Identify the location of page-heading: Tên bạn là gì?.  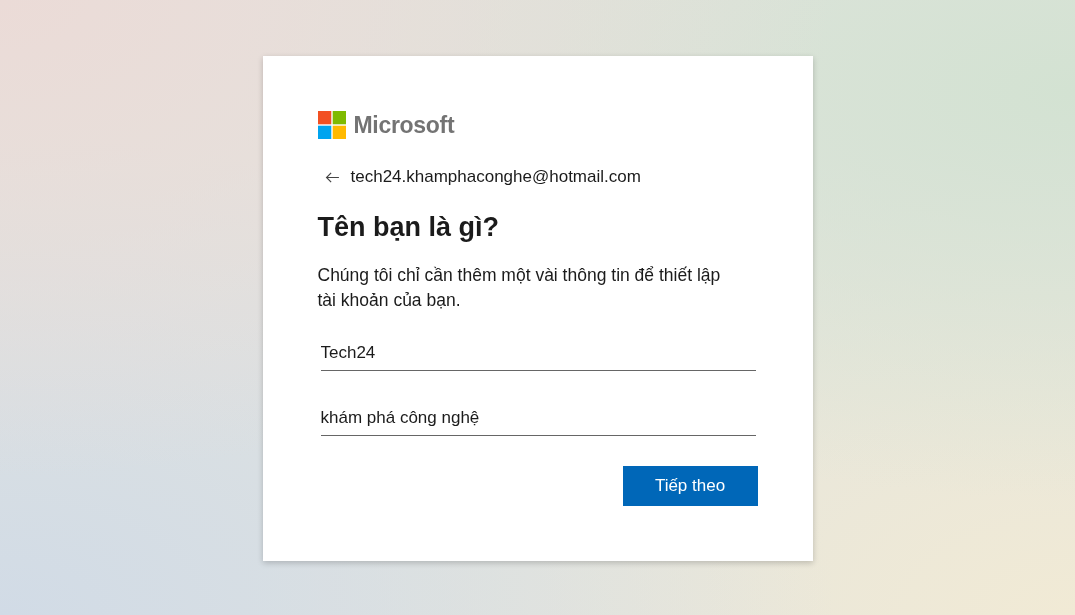
(408, 227).